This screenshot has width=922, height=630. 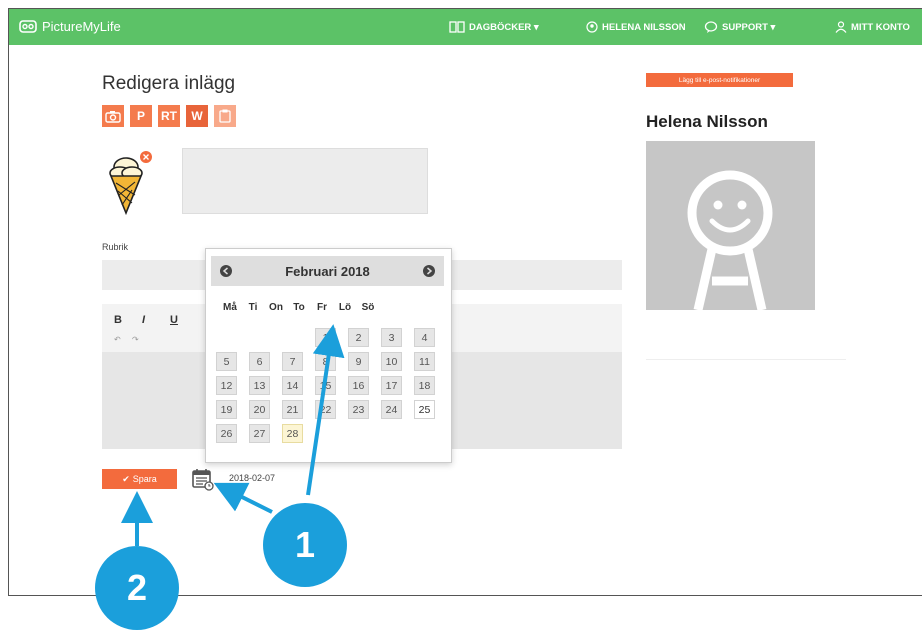 What do you see at coordinates (141, 116) in the screenshot?
I see `p-button: P` at bounding box center [141, 116].